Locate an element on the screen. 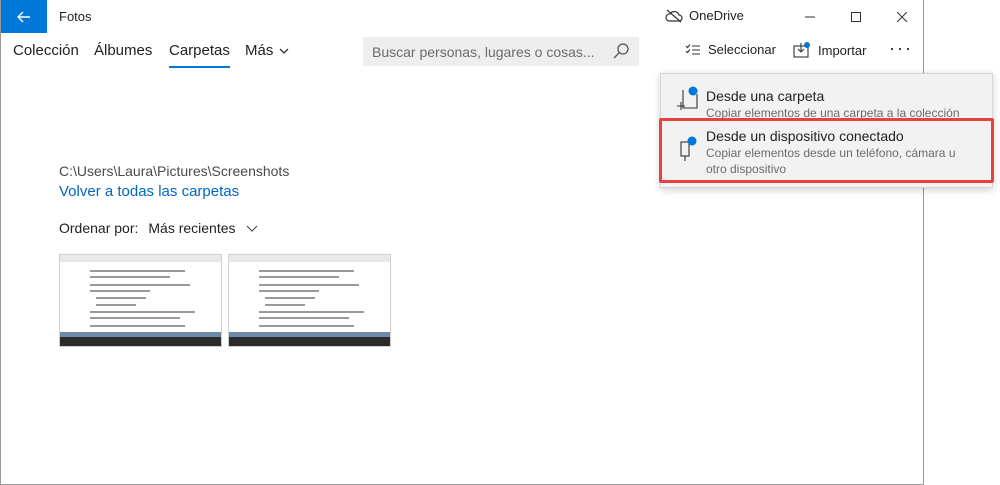  import-button: Importar is located at coordinates (829, 50).